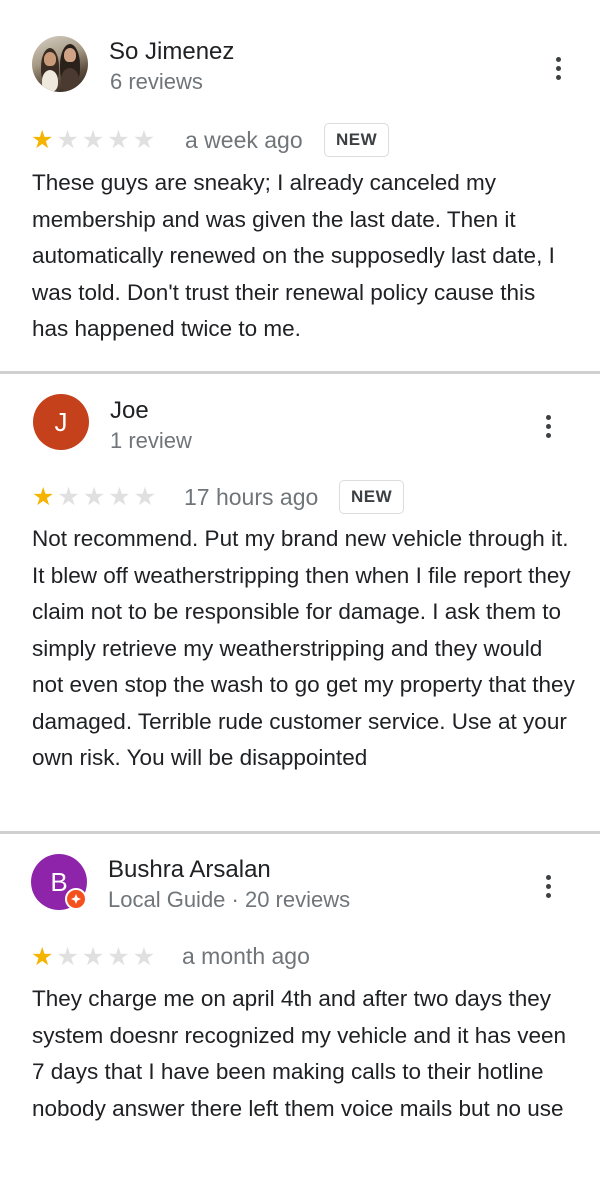 This screenshot has height=1187, width=600. What do you see at coordinates (60, 64) in the screenshot?
I see `avatar` at bounding box center [60, 64].